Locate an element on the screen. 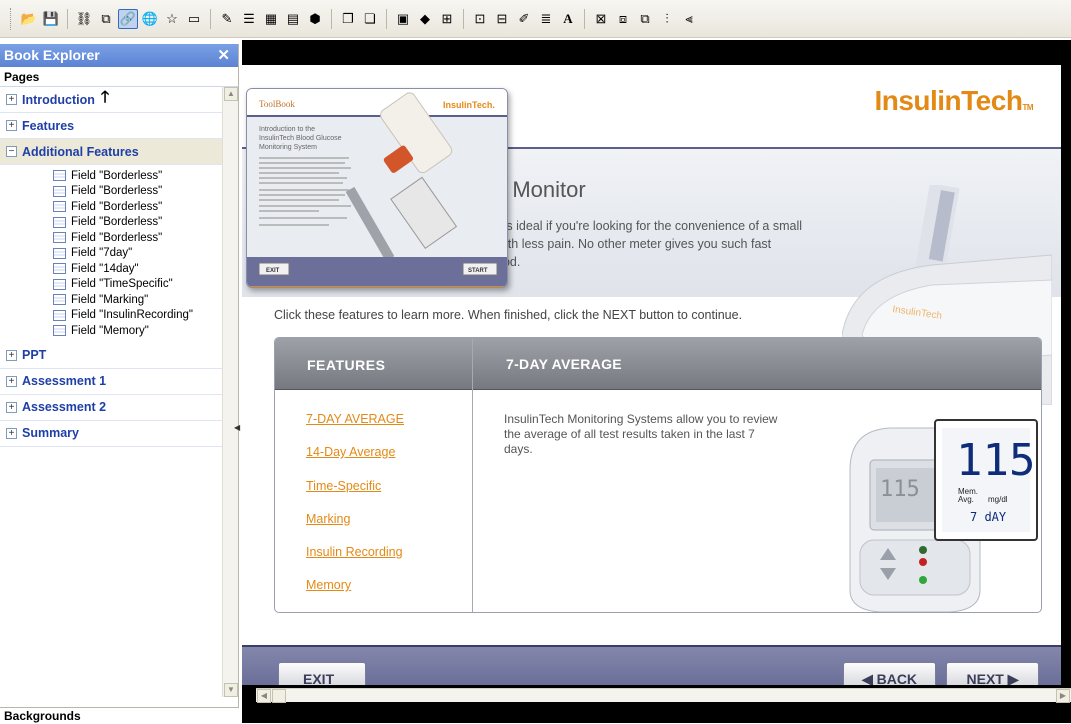 The image size is (1071, 724). tree-section-features: + Features is located at coordinates (111, 126).